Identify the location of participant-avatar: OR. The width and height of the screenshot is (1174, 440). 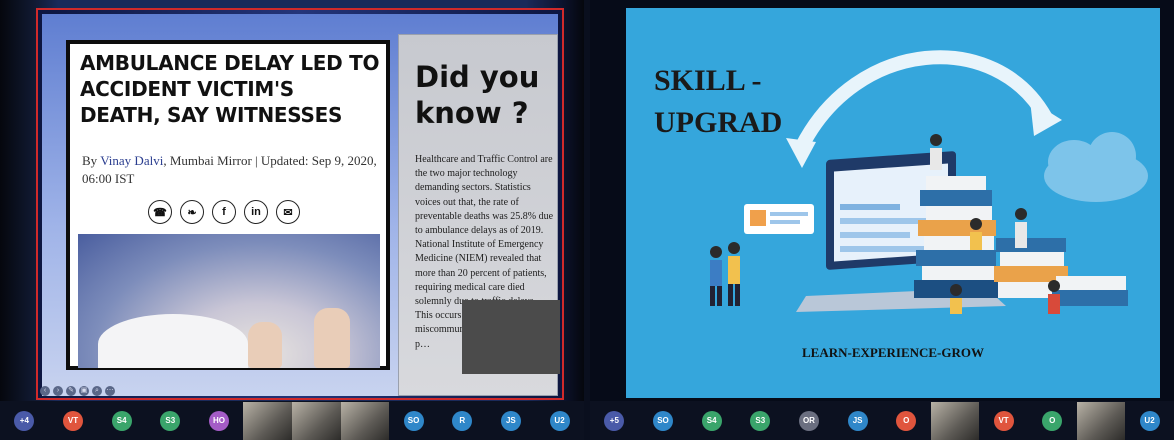
(808, 420).